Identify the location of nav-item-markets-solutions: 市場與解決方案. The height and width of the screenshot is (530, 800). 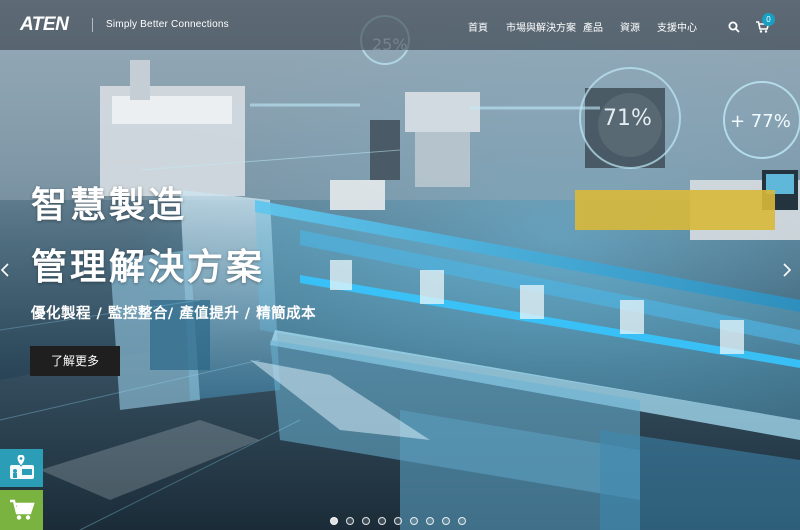
(541, 26).